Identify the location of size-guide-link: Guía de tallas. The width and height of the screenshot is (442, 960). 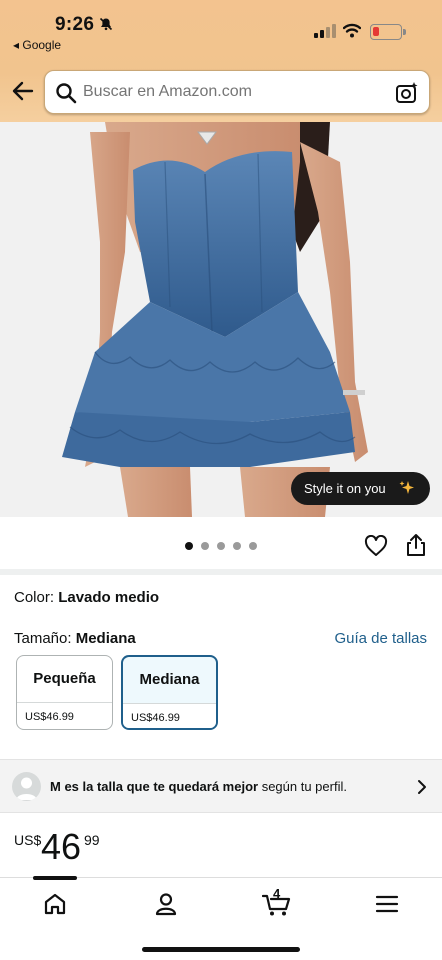
(380, 638).